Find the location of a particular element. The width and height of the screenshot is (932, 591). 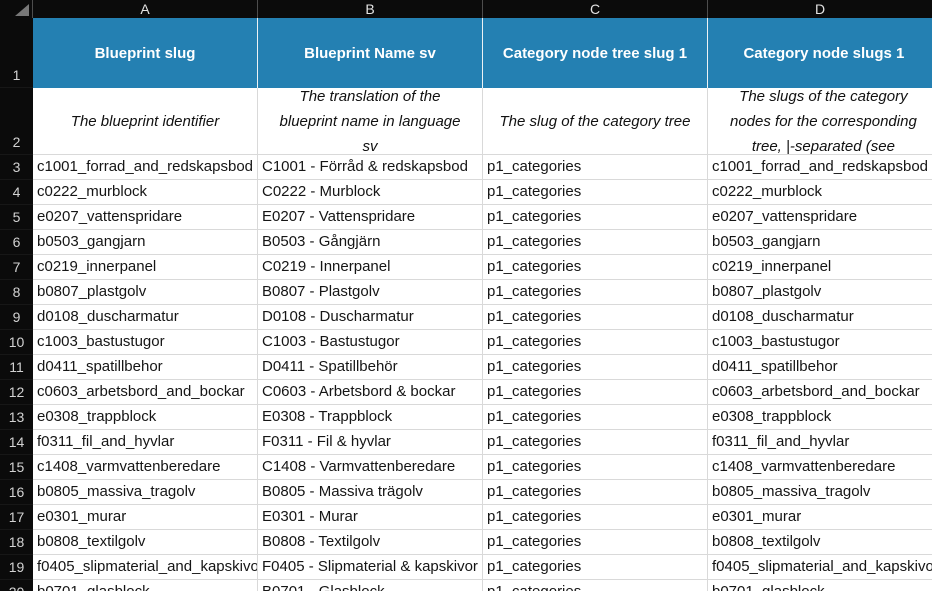

cell-B8: B0807 - Plastgolv is located at coordinates (370, 292).